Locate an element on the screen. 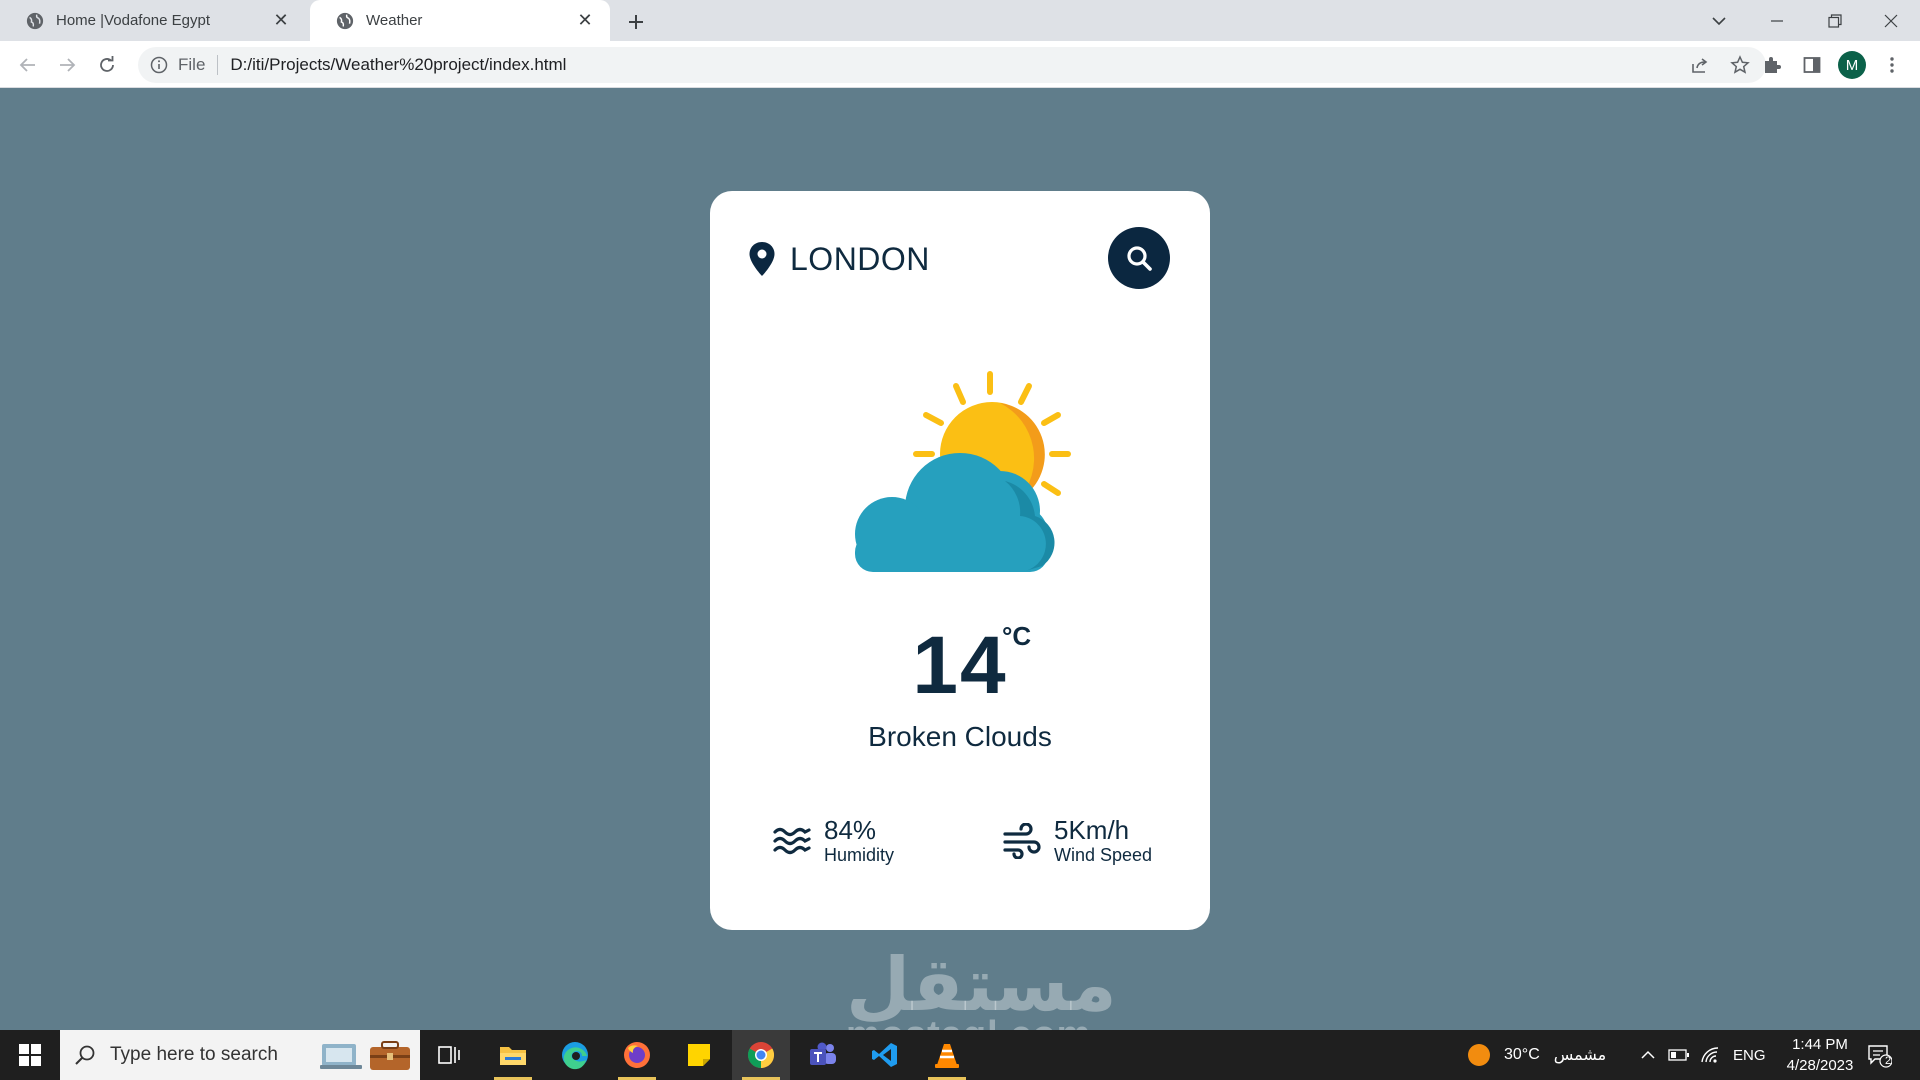 The image size is (1920, 1080). tab-weather: Weather ✕ is located at coordinates (460, 20).